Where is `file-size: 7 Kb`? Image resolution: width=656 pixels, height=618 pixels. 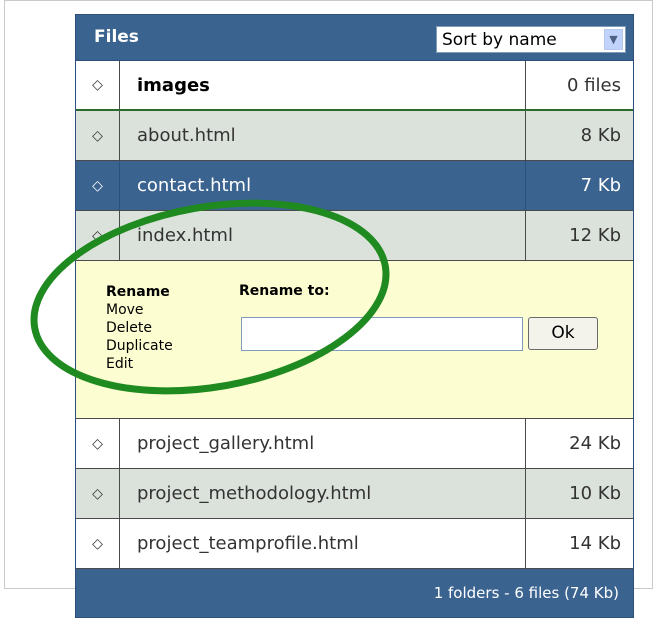 file-size: 7 Kb is located at coordinates (600, 185).